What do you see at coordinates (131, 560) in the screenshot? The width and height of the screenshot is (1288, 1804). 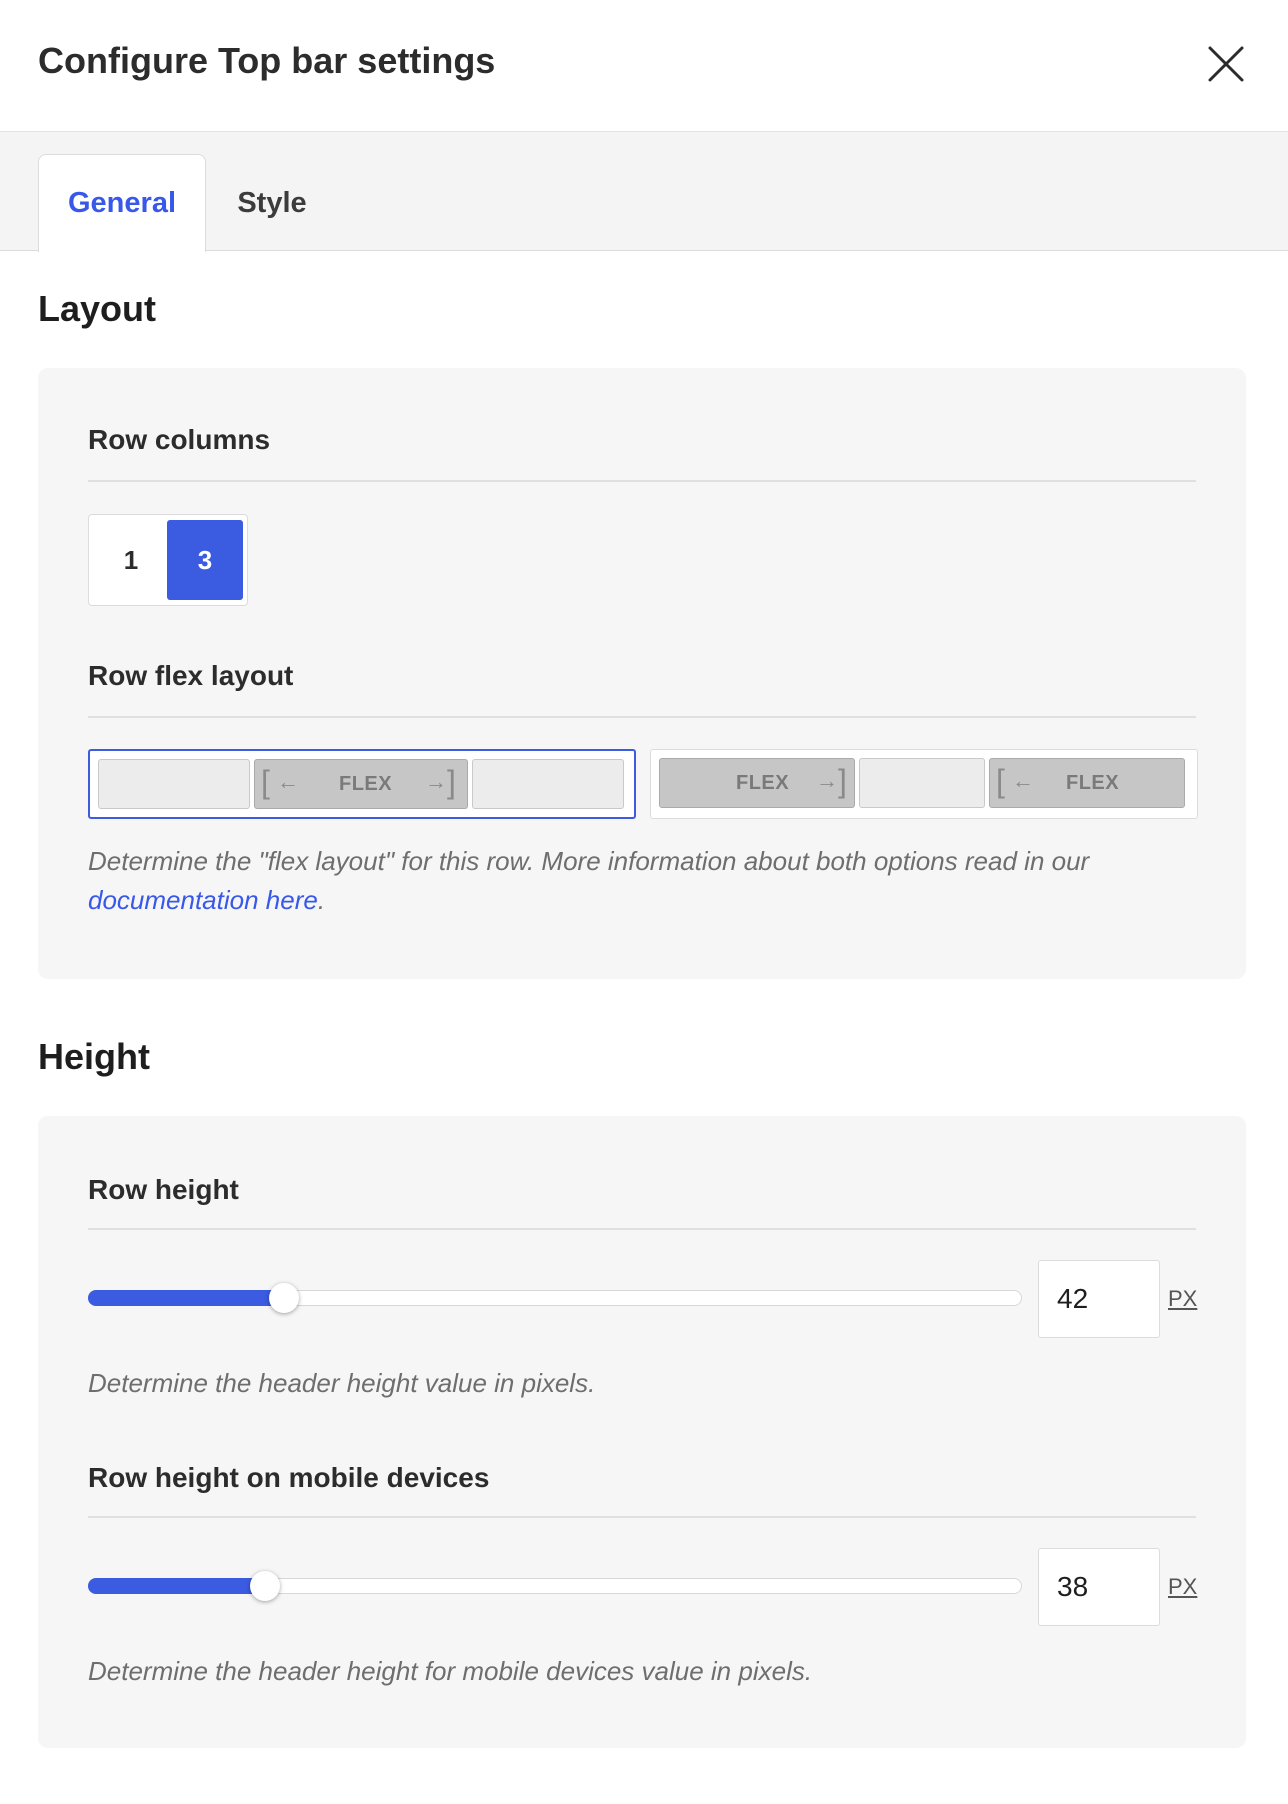 I see `row-columns-option-1: 1` at bounding box center [131, 560].